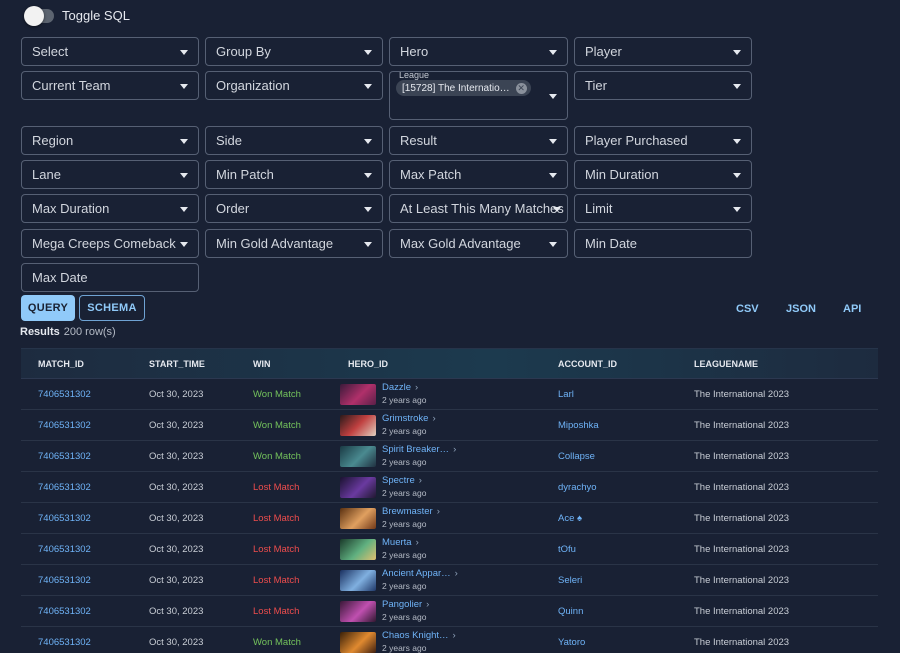 Image resolution: width=900 pixels, height=653 pixels. What do you see at coordinates (110, 51) in the screenshot?
I see `select-dropdown: Select` at bounding box center [110, 51].